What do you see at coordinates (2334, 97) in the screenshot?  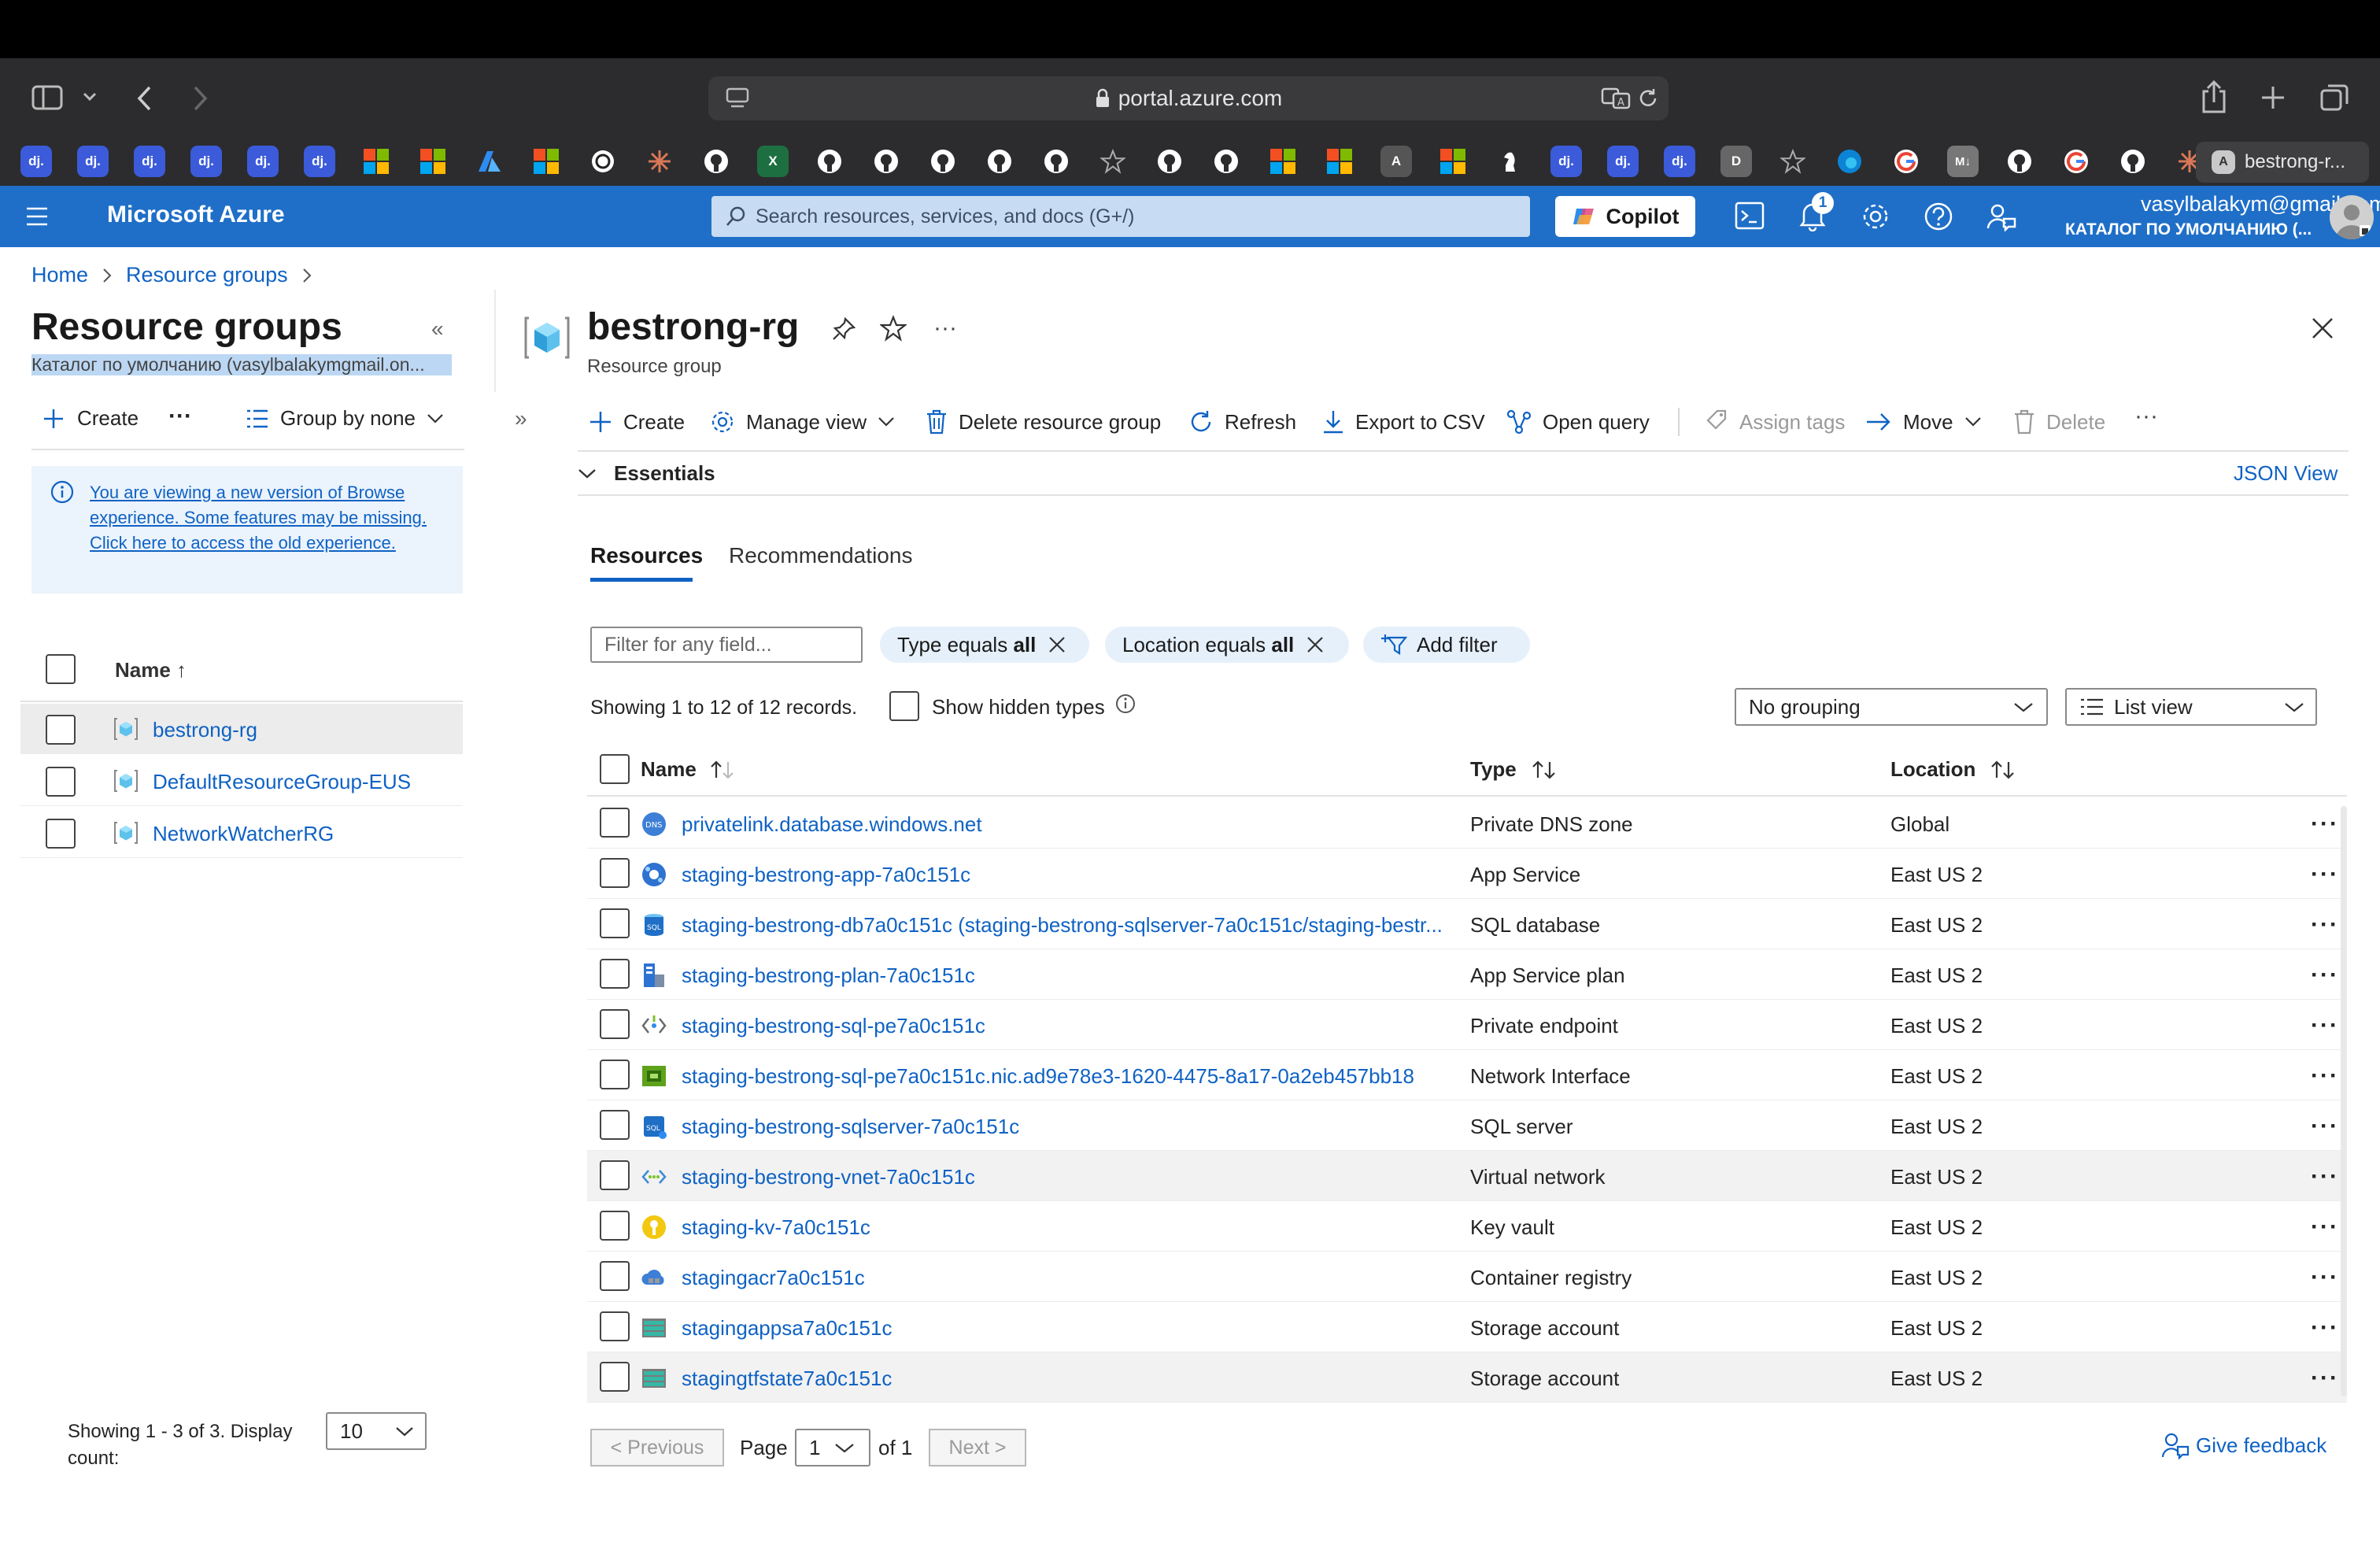 I see `tab-overview-icon` at bounding box center [2334, 97].